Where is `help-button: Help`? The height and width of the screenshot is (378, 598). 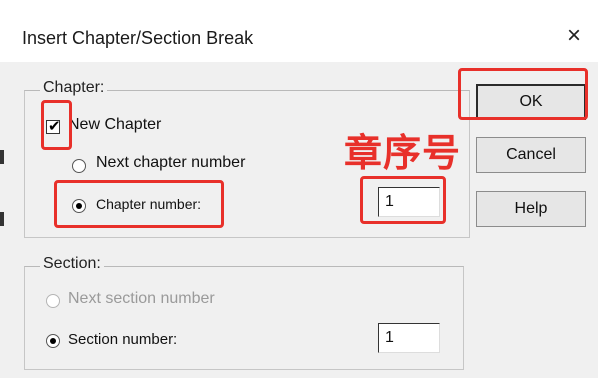
help-button: Help is located at coordinates (531, 209).